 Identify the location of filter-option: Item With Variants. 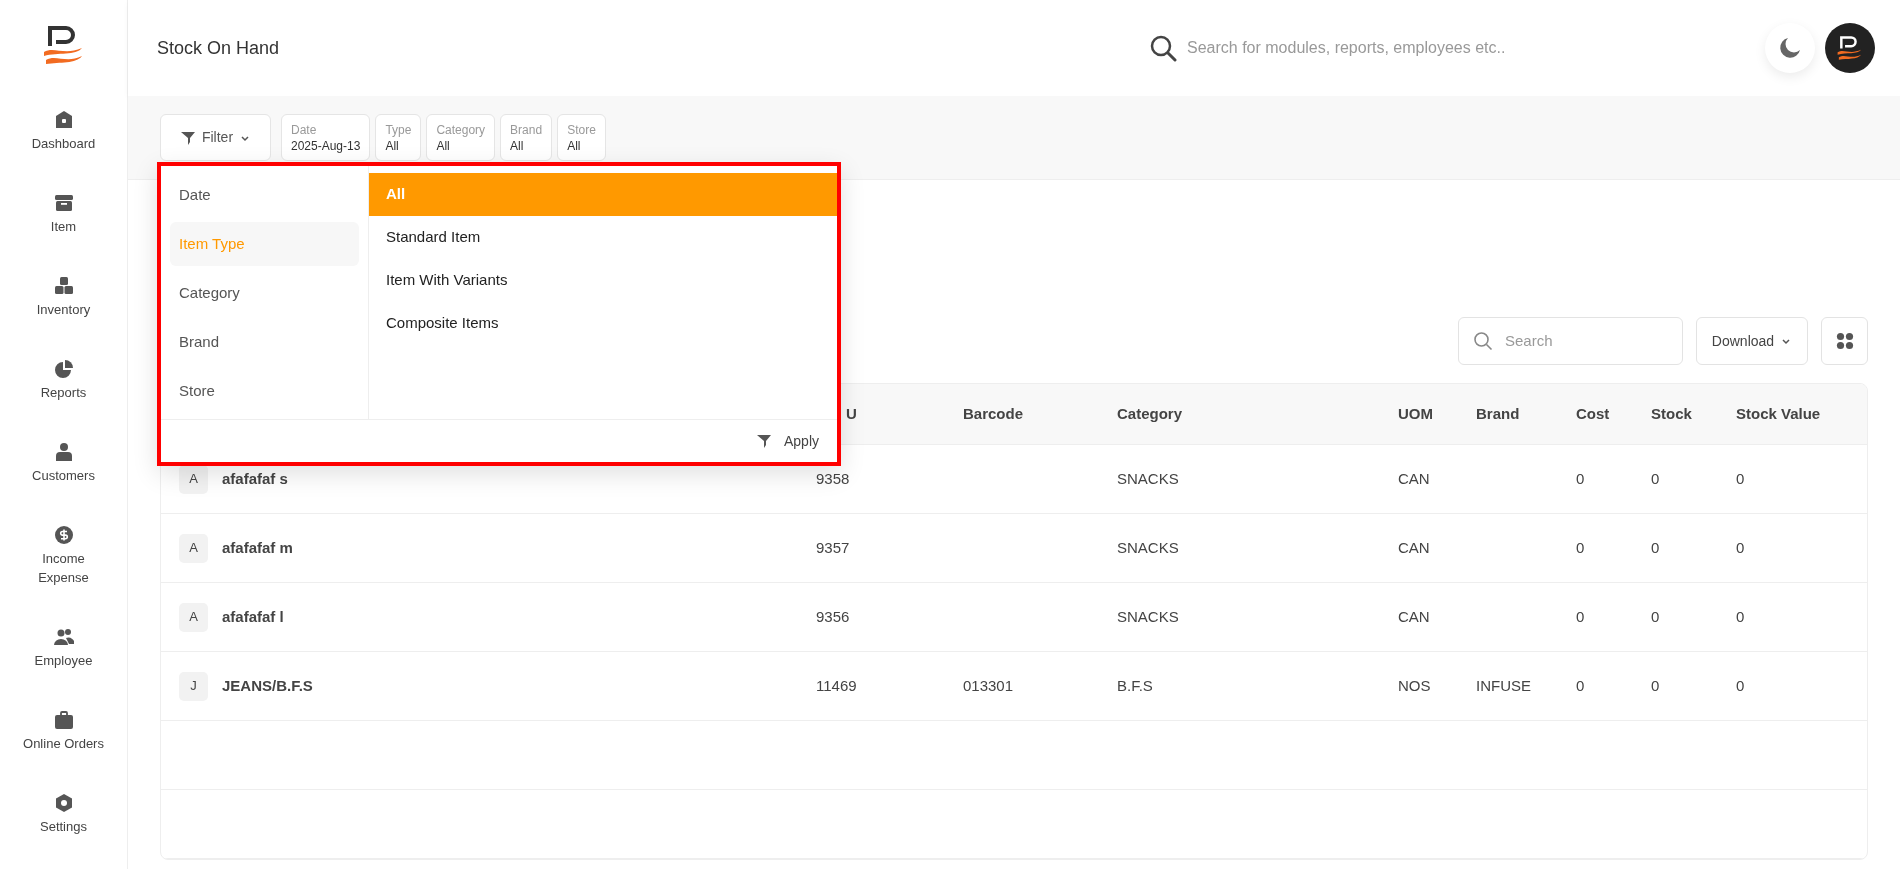
(603, 280).